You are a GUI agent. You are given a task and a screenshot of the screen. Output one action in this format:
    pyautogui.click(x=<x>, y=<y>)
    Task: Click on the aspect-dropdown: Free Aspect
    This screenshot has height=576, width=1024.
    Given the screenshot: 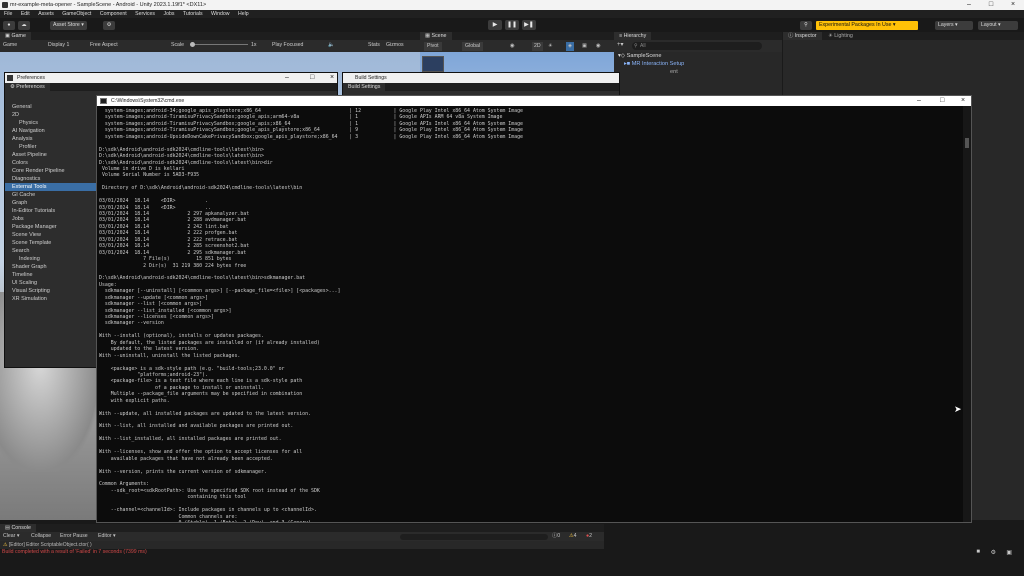 What is the action you would take?
    pyautogui.click(x=104, y=45)
    